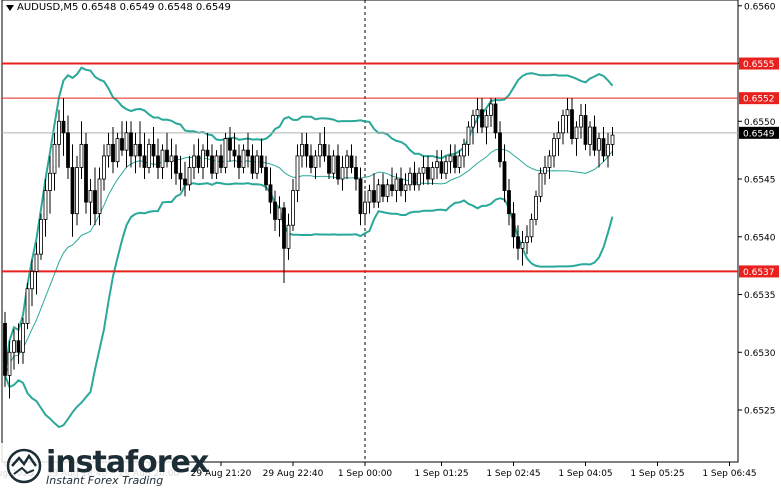 The width and height of the screenshot is (781, 489). What do you see at coordinates (759, 273) in the screenshot?
I see `level-tag-0.6537: 0.6537` at bounding box center [759, 273].